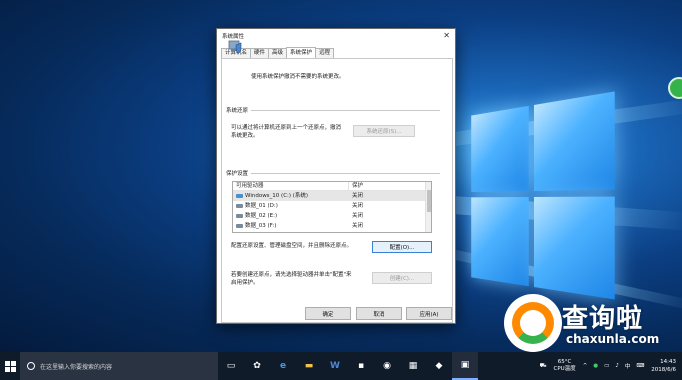 This screenshot has height=380, width=682. I want to click on system-protection-icon, so click(235, 46).